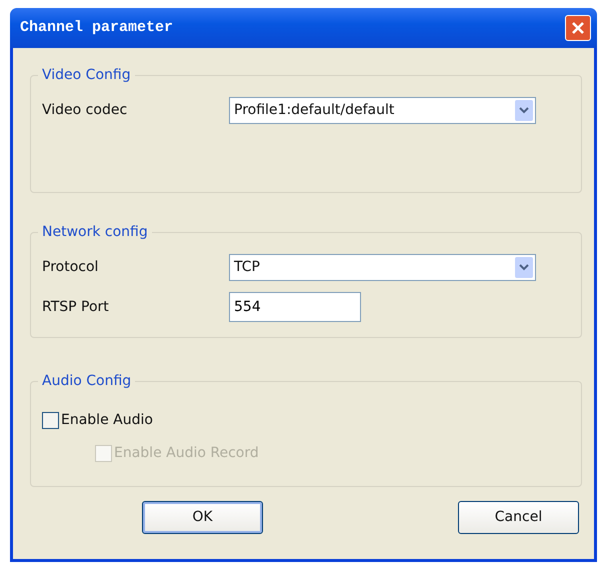 This screenshot has width=607, height=567. Describe the element at coordinates (314, 110) in the screenshot. I see `dropdown-value: Profile1:default/default` at that location.